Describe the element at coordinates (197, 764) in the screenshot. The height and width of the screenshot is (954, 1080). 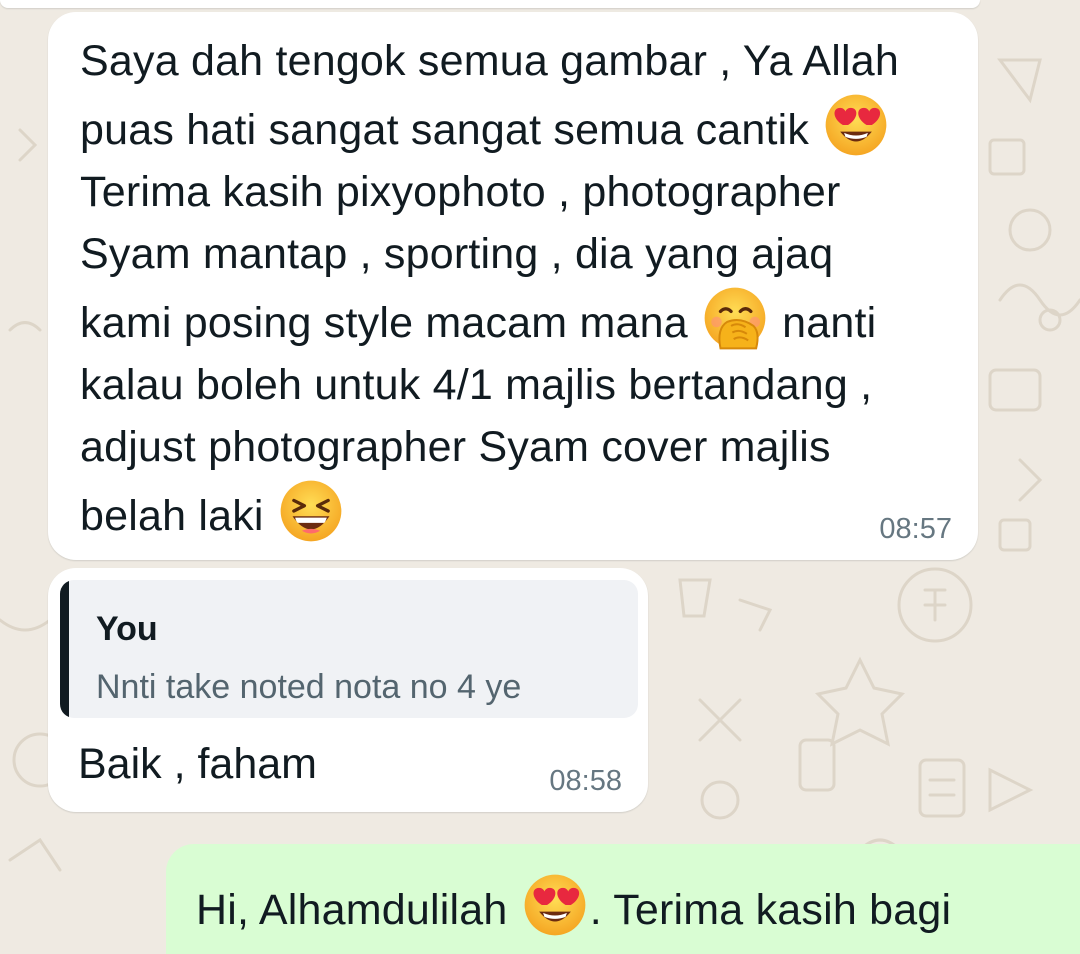
I see `message-text: Baik , faham` at that location.